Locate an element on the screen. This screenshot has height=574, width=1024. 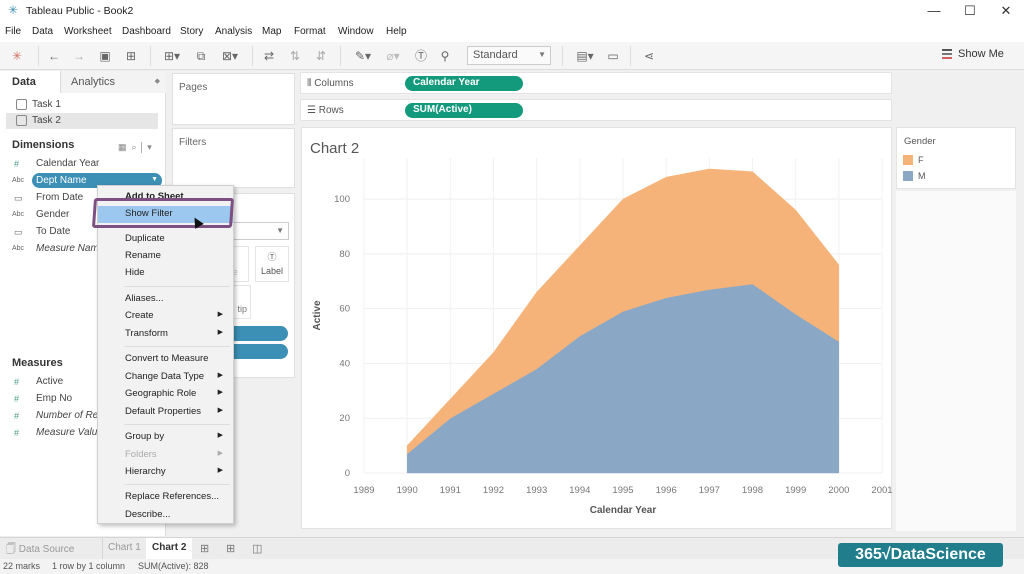
field-label: From Date is located at coordinates (60, 197).